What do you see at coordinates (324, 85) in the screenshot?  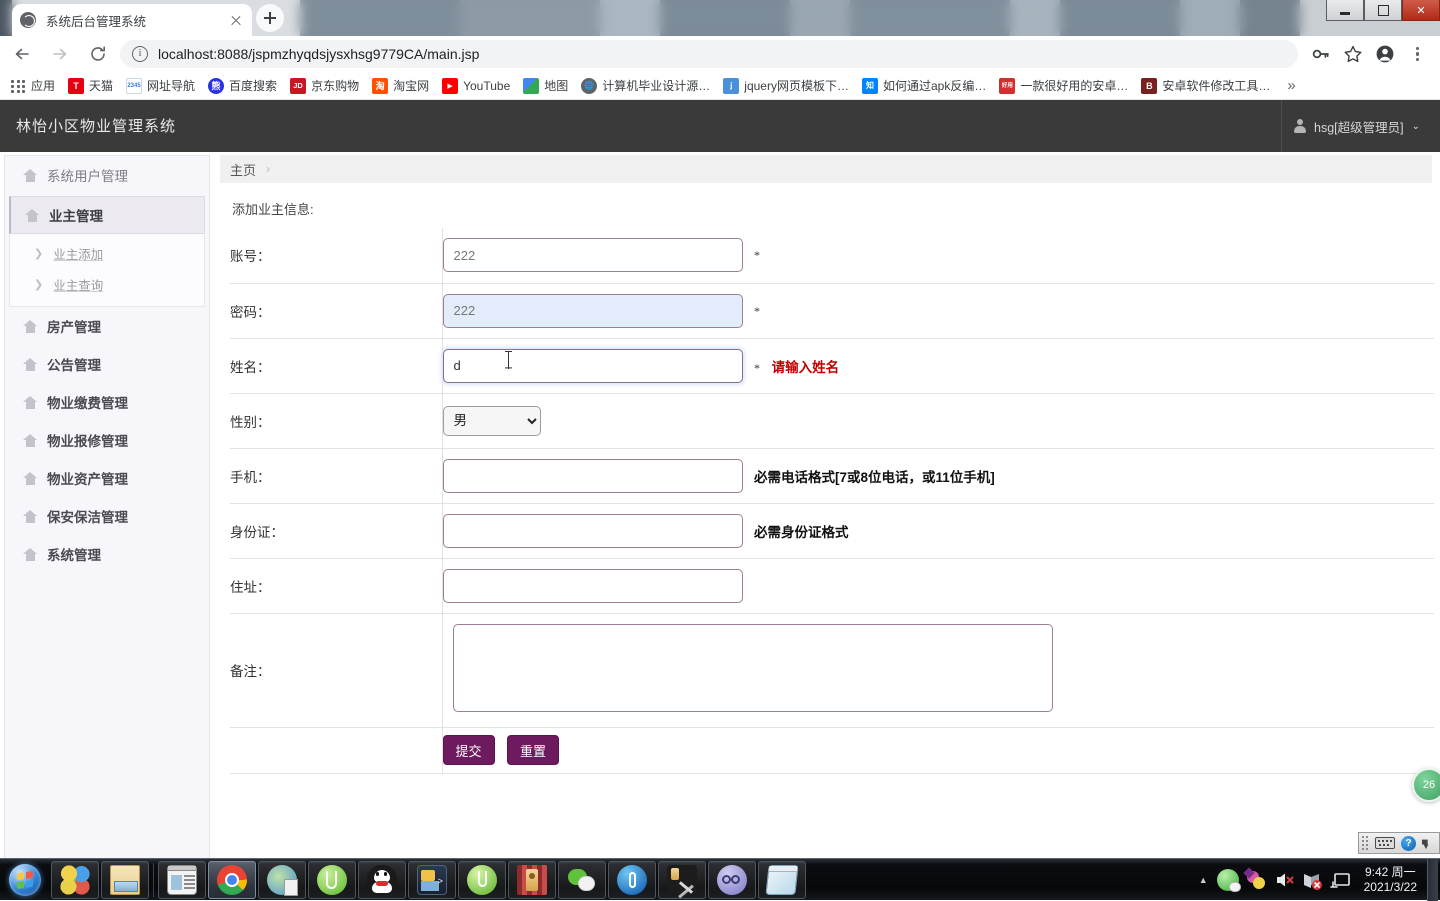 I see `bookmark-jd: JD 京东购物` at bounding box center [324, 85].